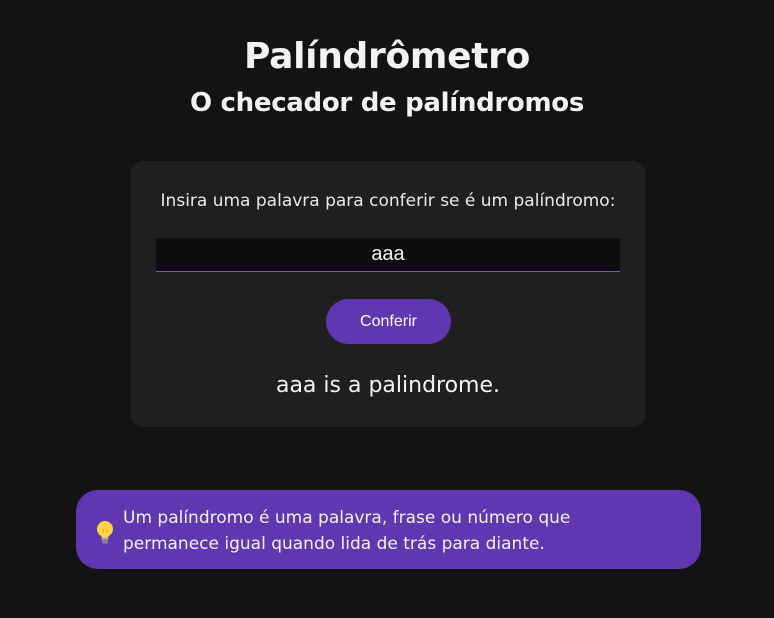  What do you see at coordinates (388, 255) in the screenshot?
I see `word-input` at bounding box center [388, 255].